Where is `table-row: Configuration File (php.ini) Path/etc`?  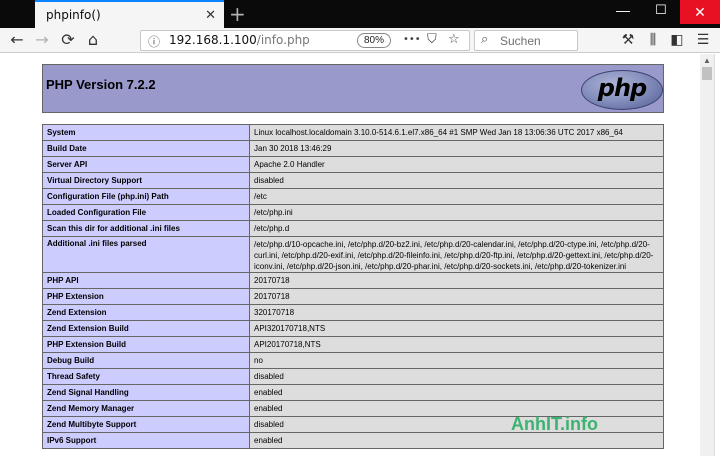
table-row: Configuration File (php.ini) Path/etc is located at coordinates (353, 196).